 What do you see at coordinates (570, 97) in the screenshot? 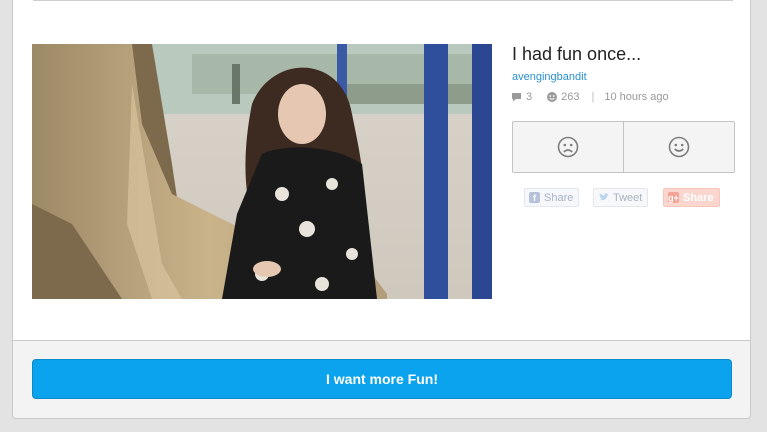
I see `view-count: 263` at bounding box center [570, 97].